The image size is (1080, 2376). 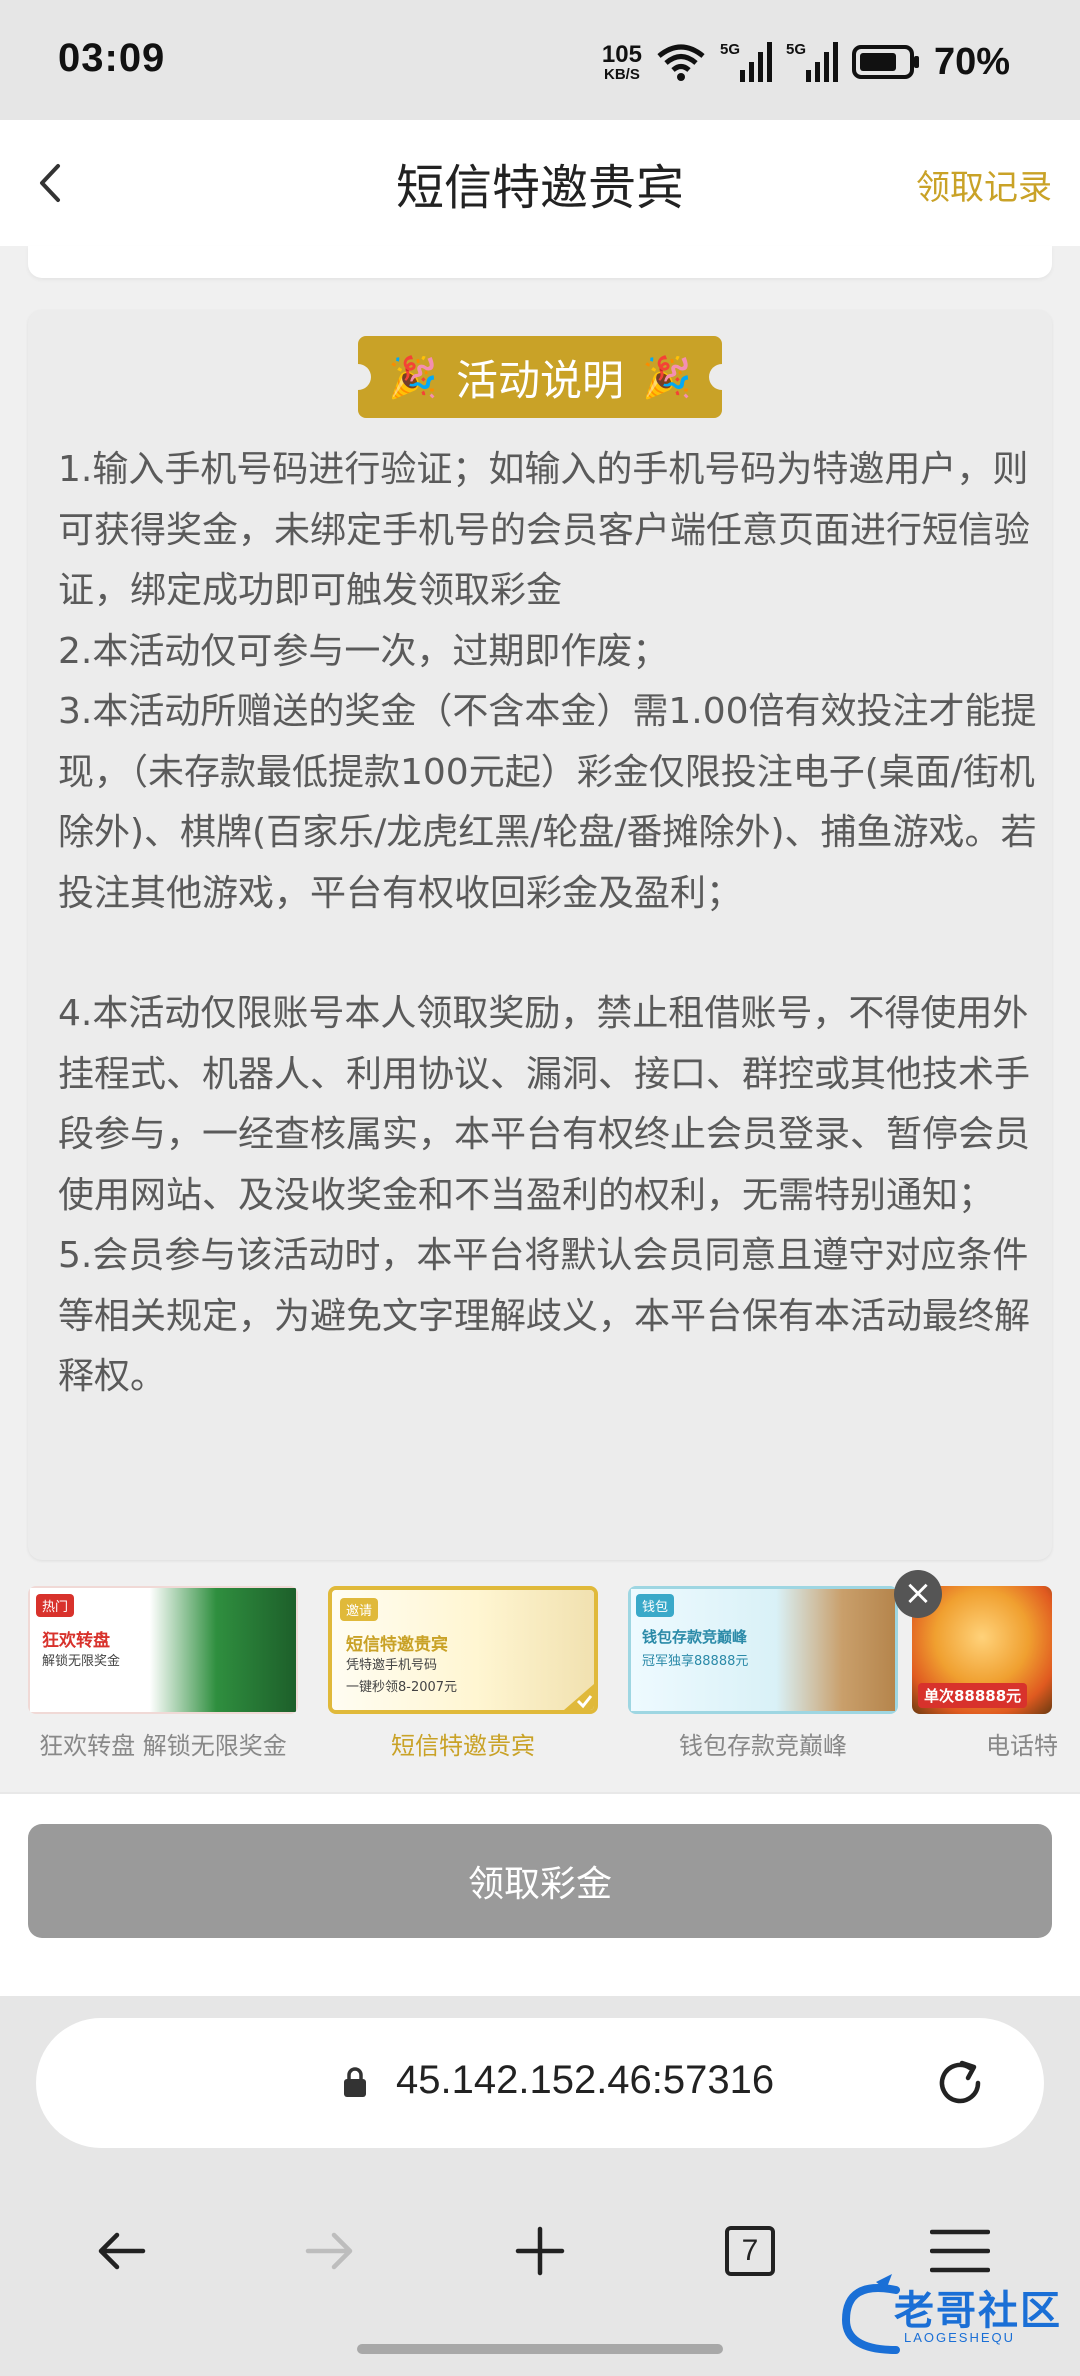 I want to click on claim-area: 领取彩金, so click(x=540, y=1895).